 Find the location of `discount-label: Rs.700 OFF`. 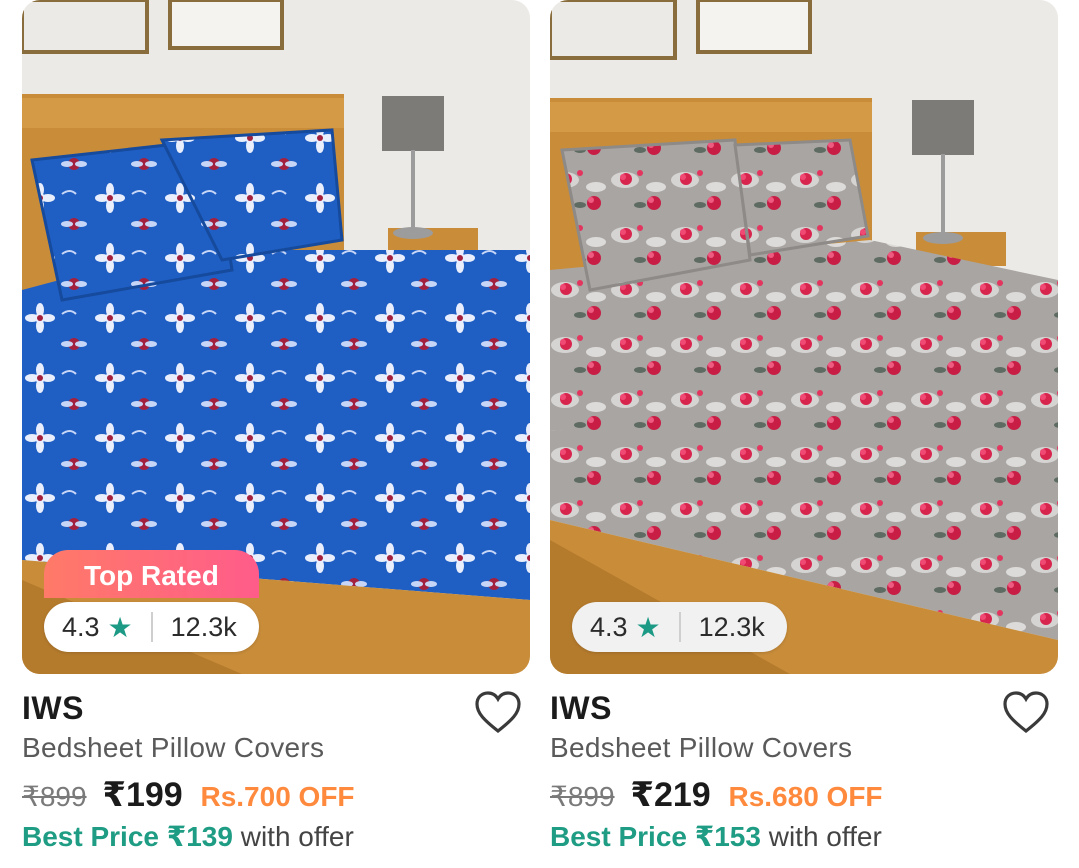

discount-label: Rs.700 OFF is located at coordinates (277, 796).